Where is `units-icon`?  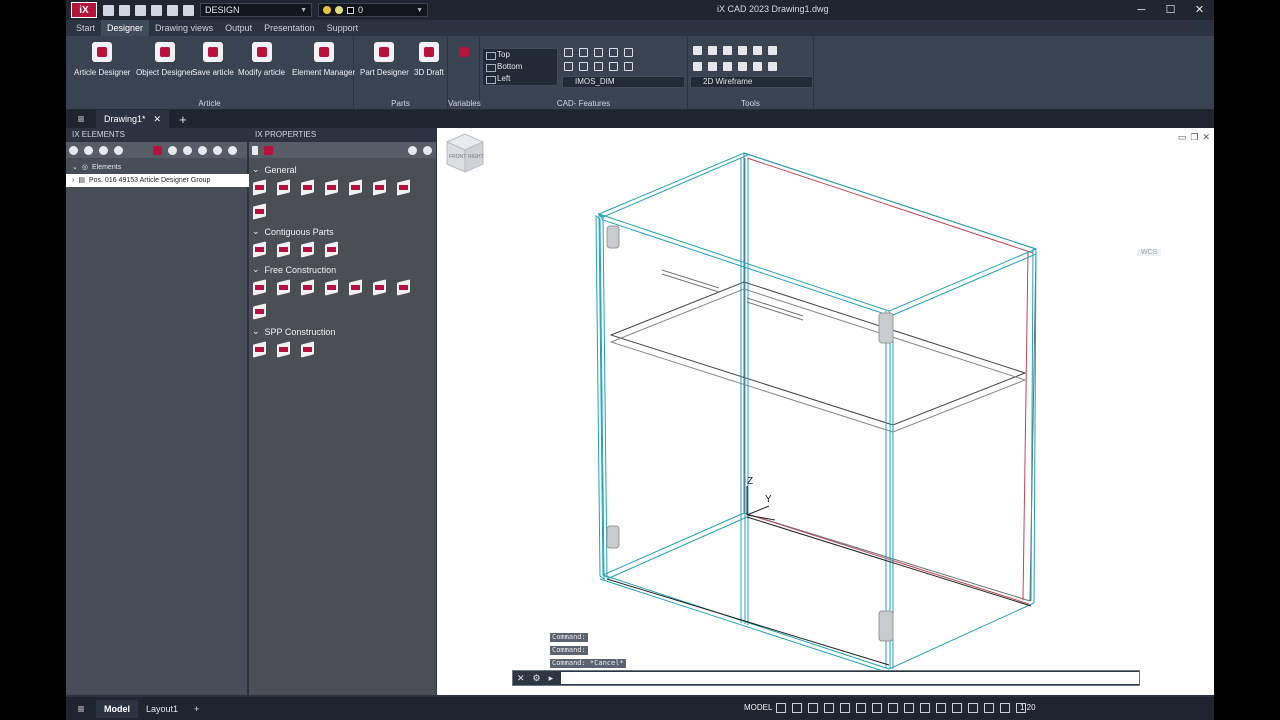 units-icon is located at coordinates (973, 708).